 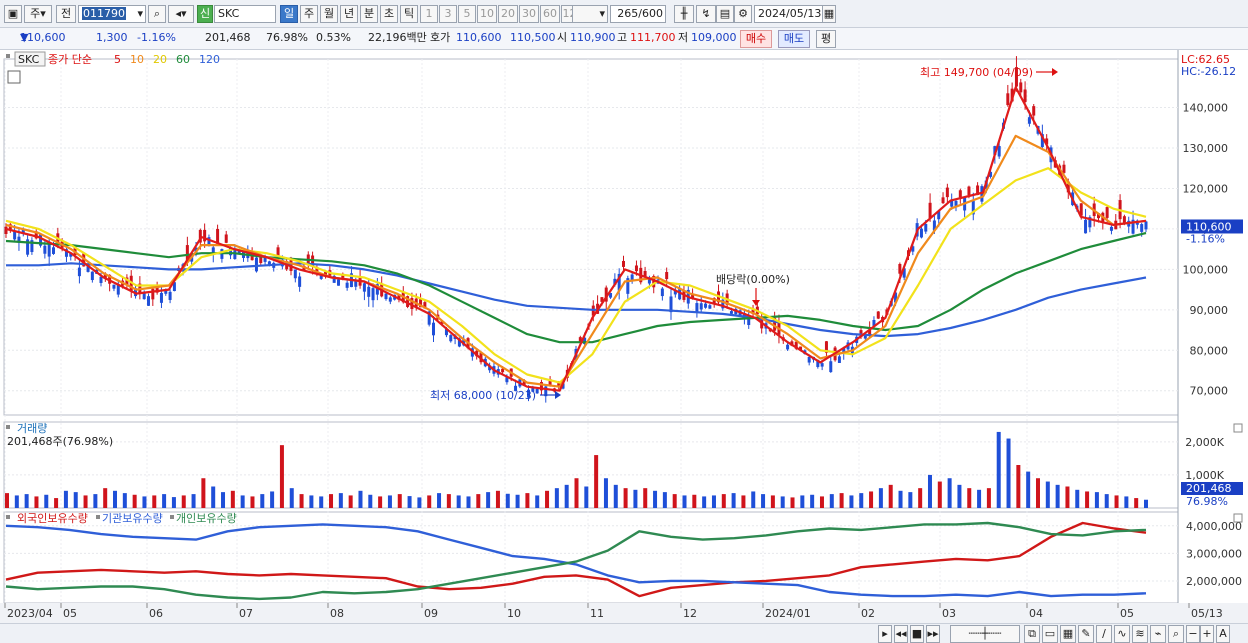 I want to click on count-max: /600, so click(x=650, y=13).